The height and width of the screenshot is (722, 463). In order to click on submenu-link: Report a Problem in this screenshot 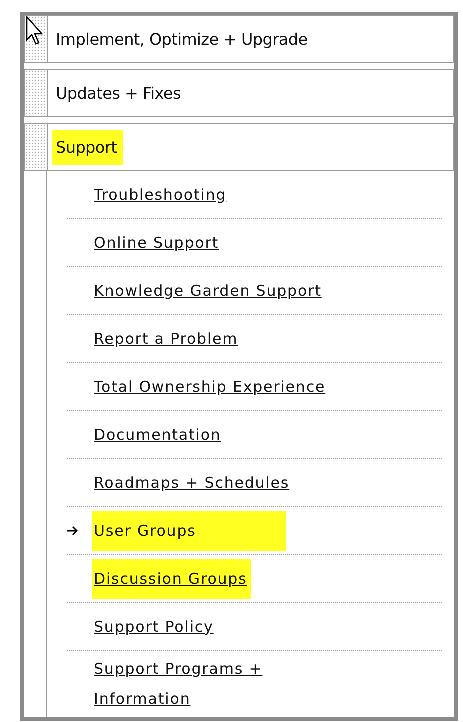, I will do `click(167, 338)`.